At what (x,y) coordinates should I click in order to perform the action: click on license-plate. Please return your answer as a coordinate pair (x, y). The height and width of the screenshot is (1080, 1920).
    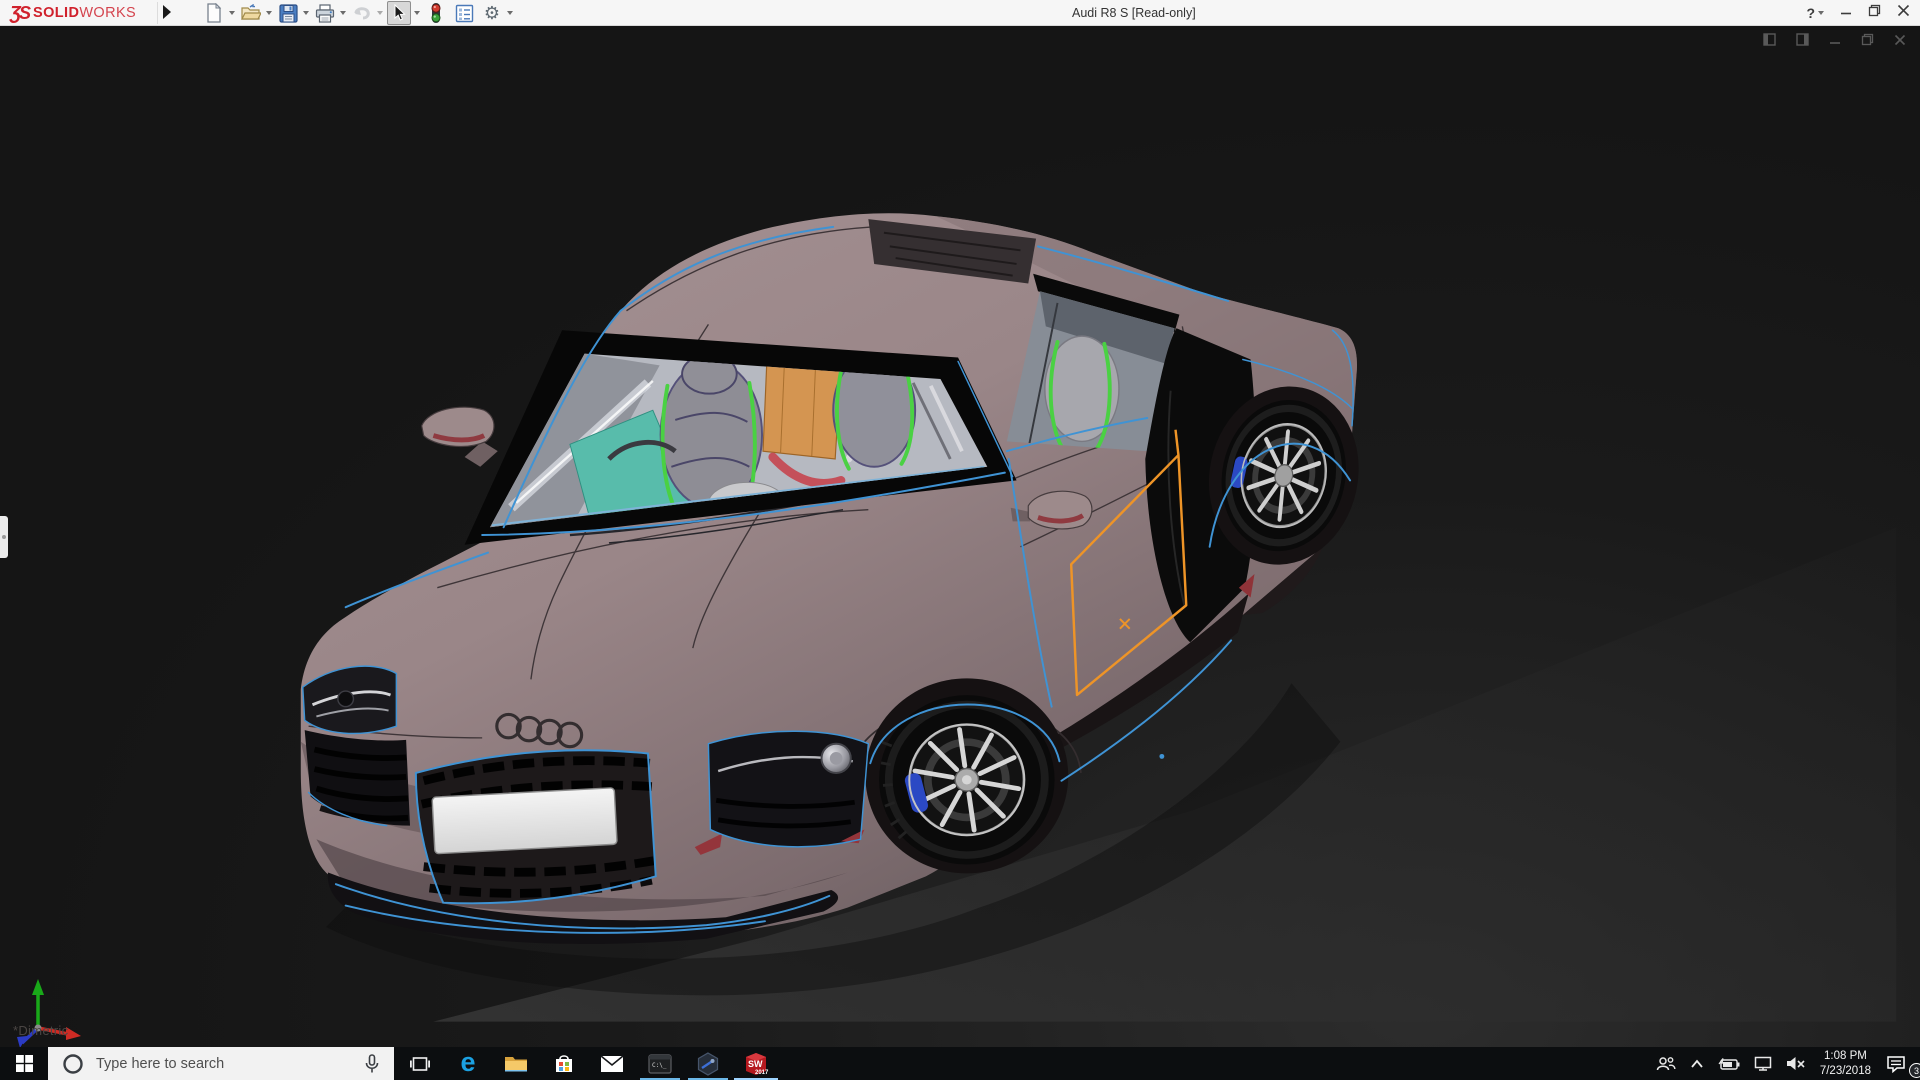
    Looking at the image, I should click on (524, 821).